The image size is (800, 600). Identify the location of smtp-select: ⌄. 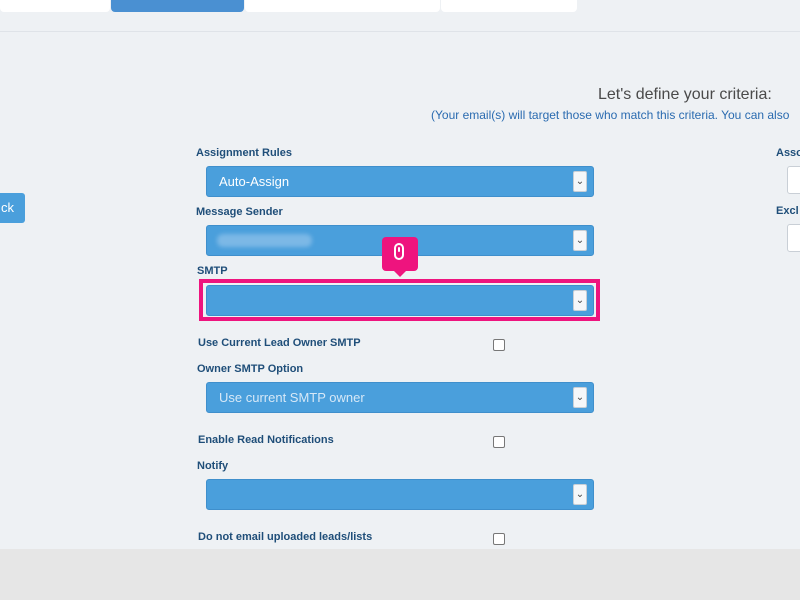
(400, 300).